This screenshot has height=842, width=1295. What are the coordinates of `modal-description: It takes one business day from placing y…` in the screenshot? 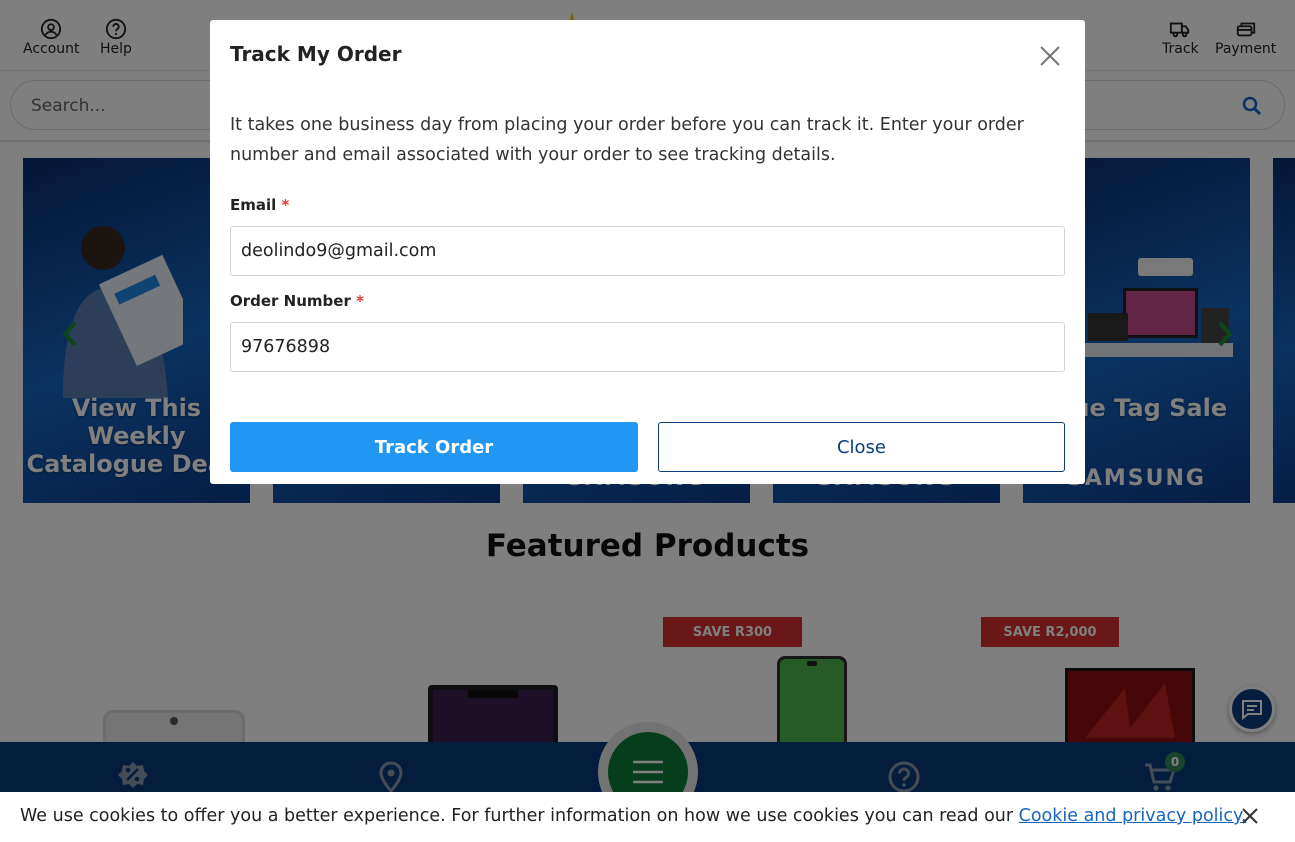 It's located at (627, 140).